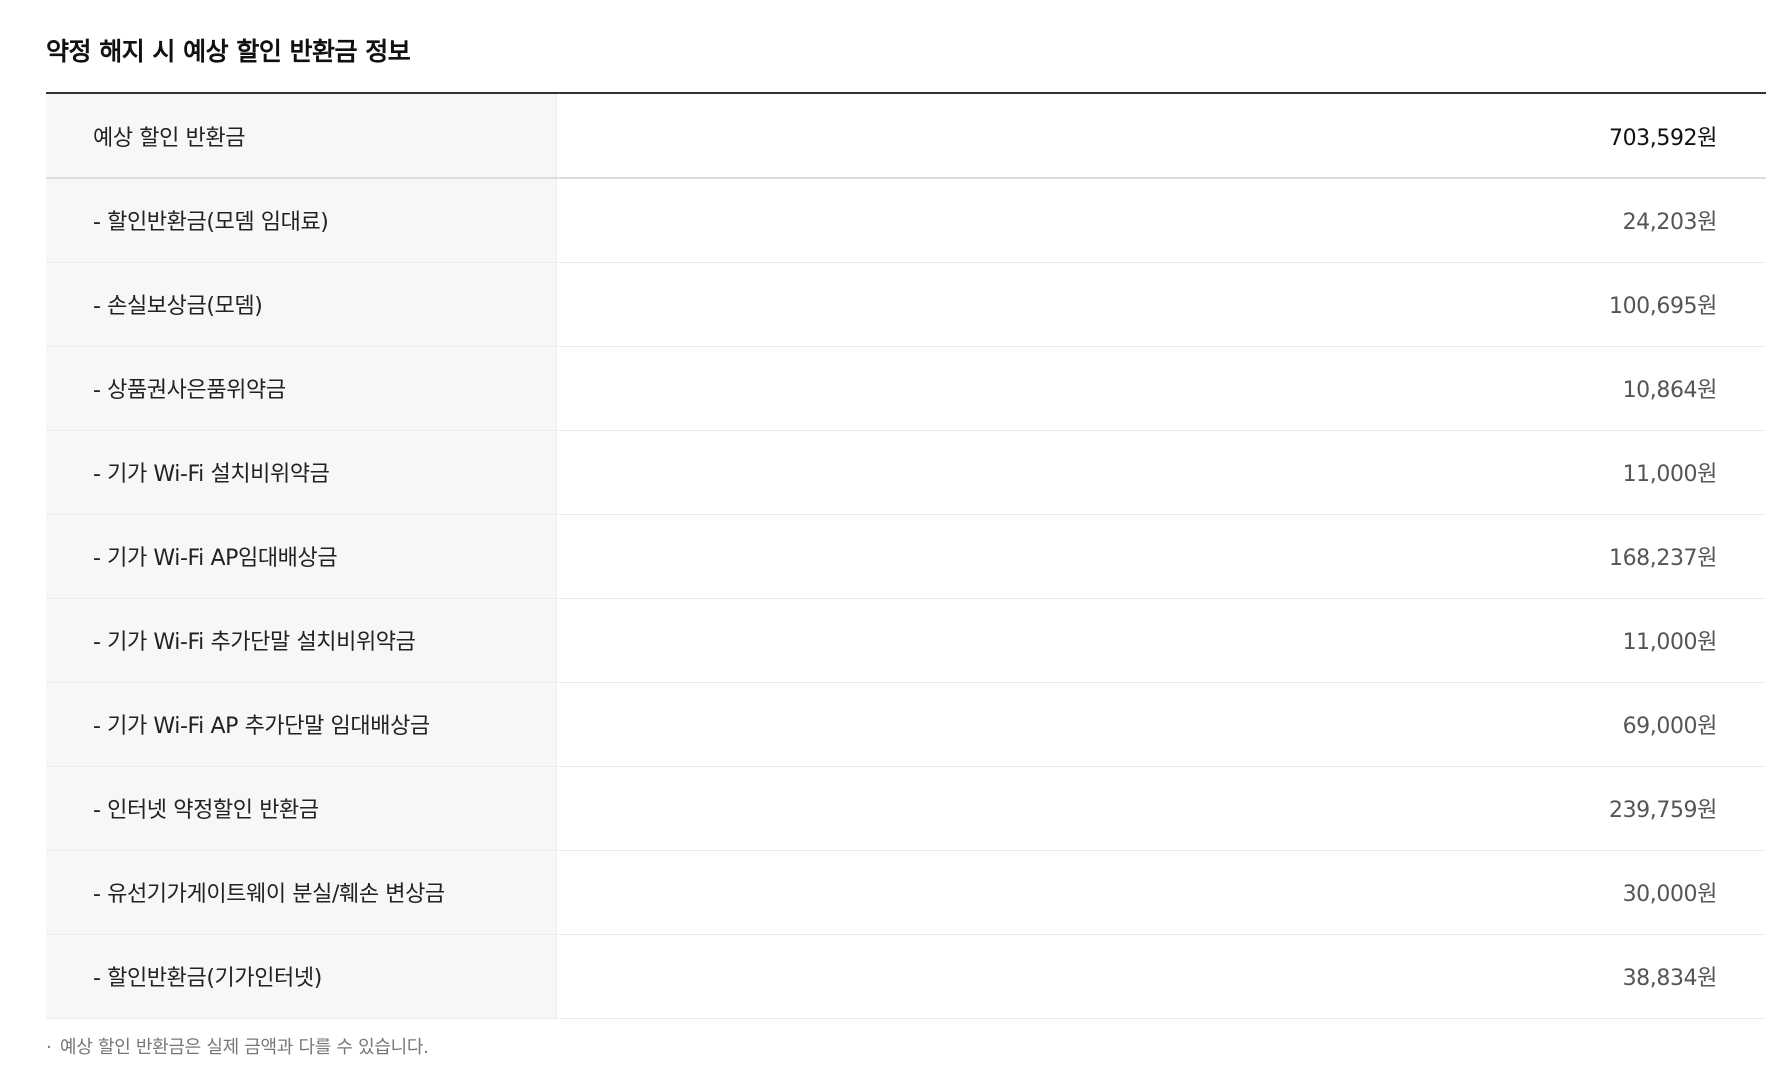 The height and width of the screenshot is (1066, 1786). I want to click on row-label: - 할인반환금(모뎀 임대료), so click(301, 220).